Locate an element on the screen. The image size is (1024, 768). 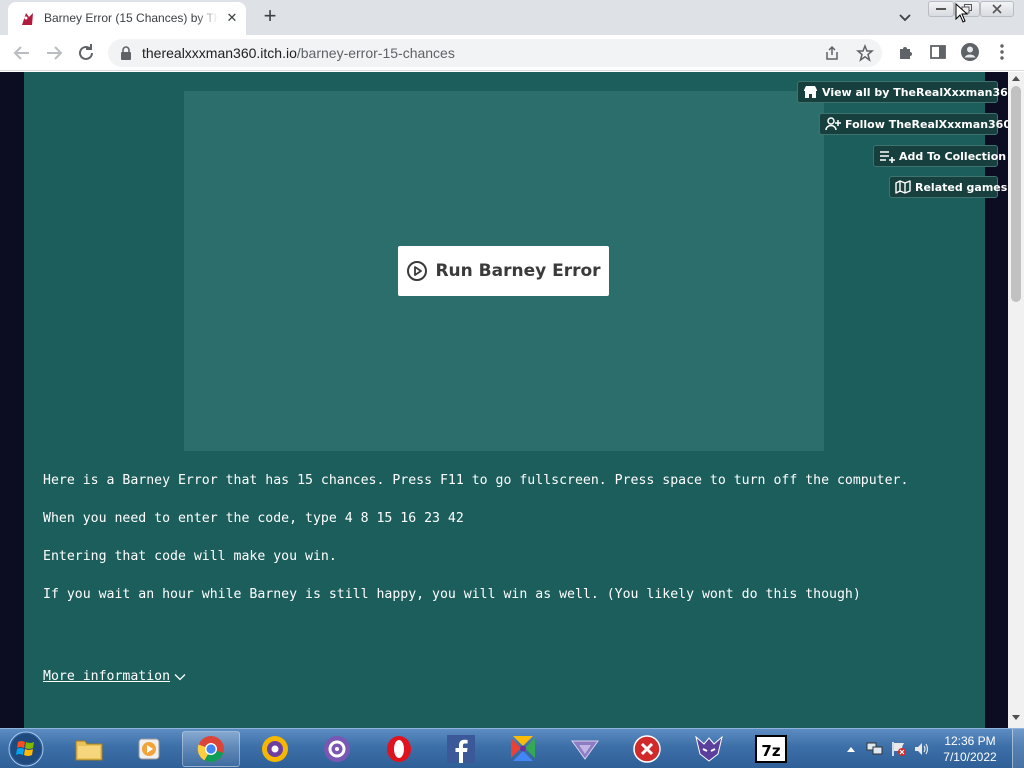
add-to-collection-button: Add To Collection is located at coordinates (939, 156).